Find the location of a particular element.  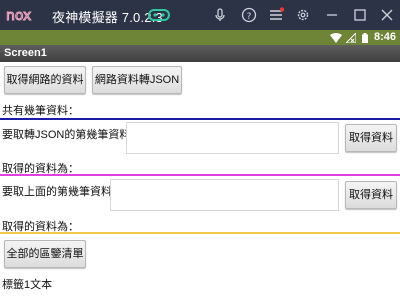

settings-icon is located at coordinates (303, 15).